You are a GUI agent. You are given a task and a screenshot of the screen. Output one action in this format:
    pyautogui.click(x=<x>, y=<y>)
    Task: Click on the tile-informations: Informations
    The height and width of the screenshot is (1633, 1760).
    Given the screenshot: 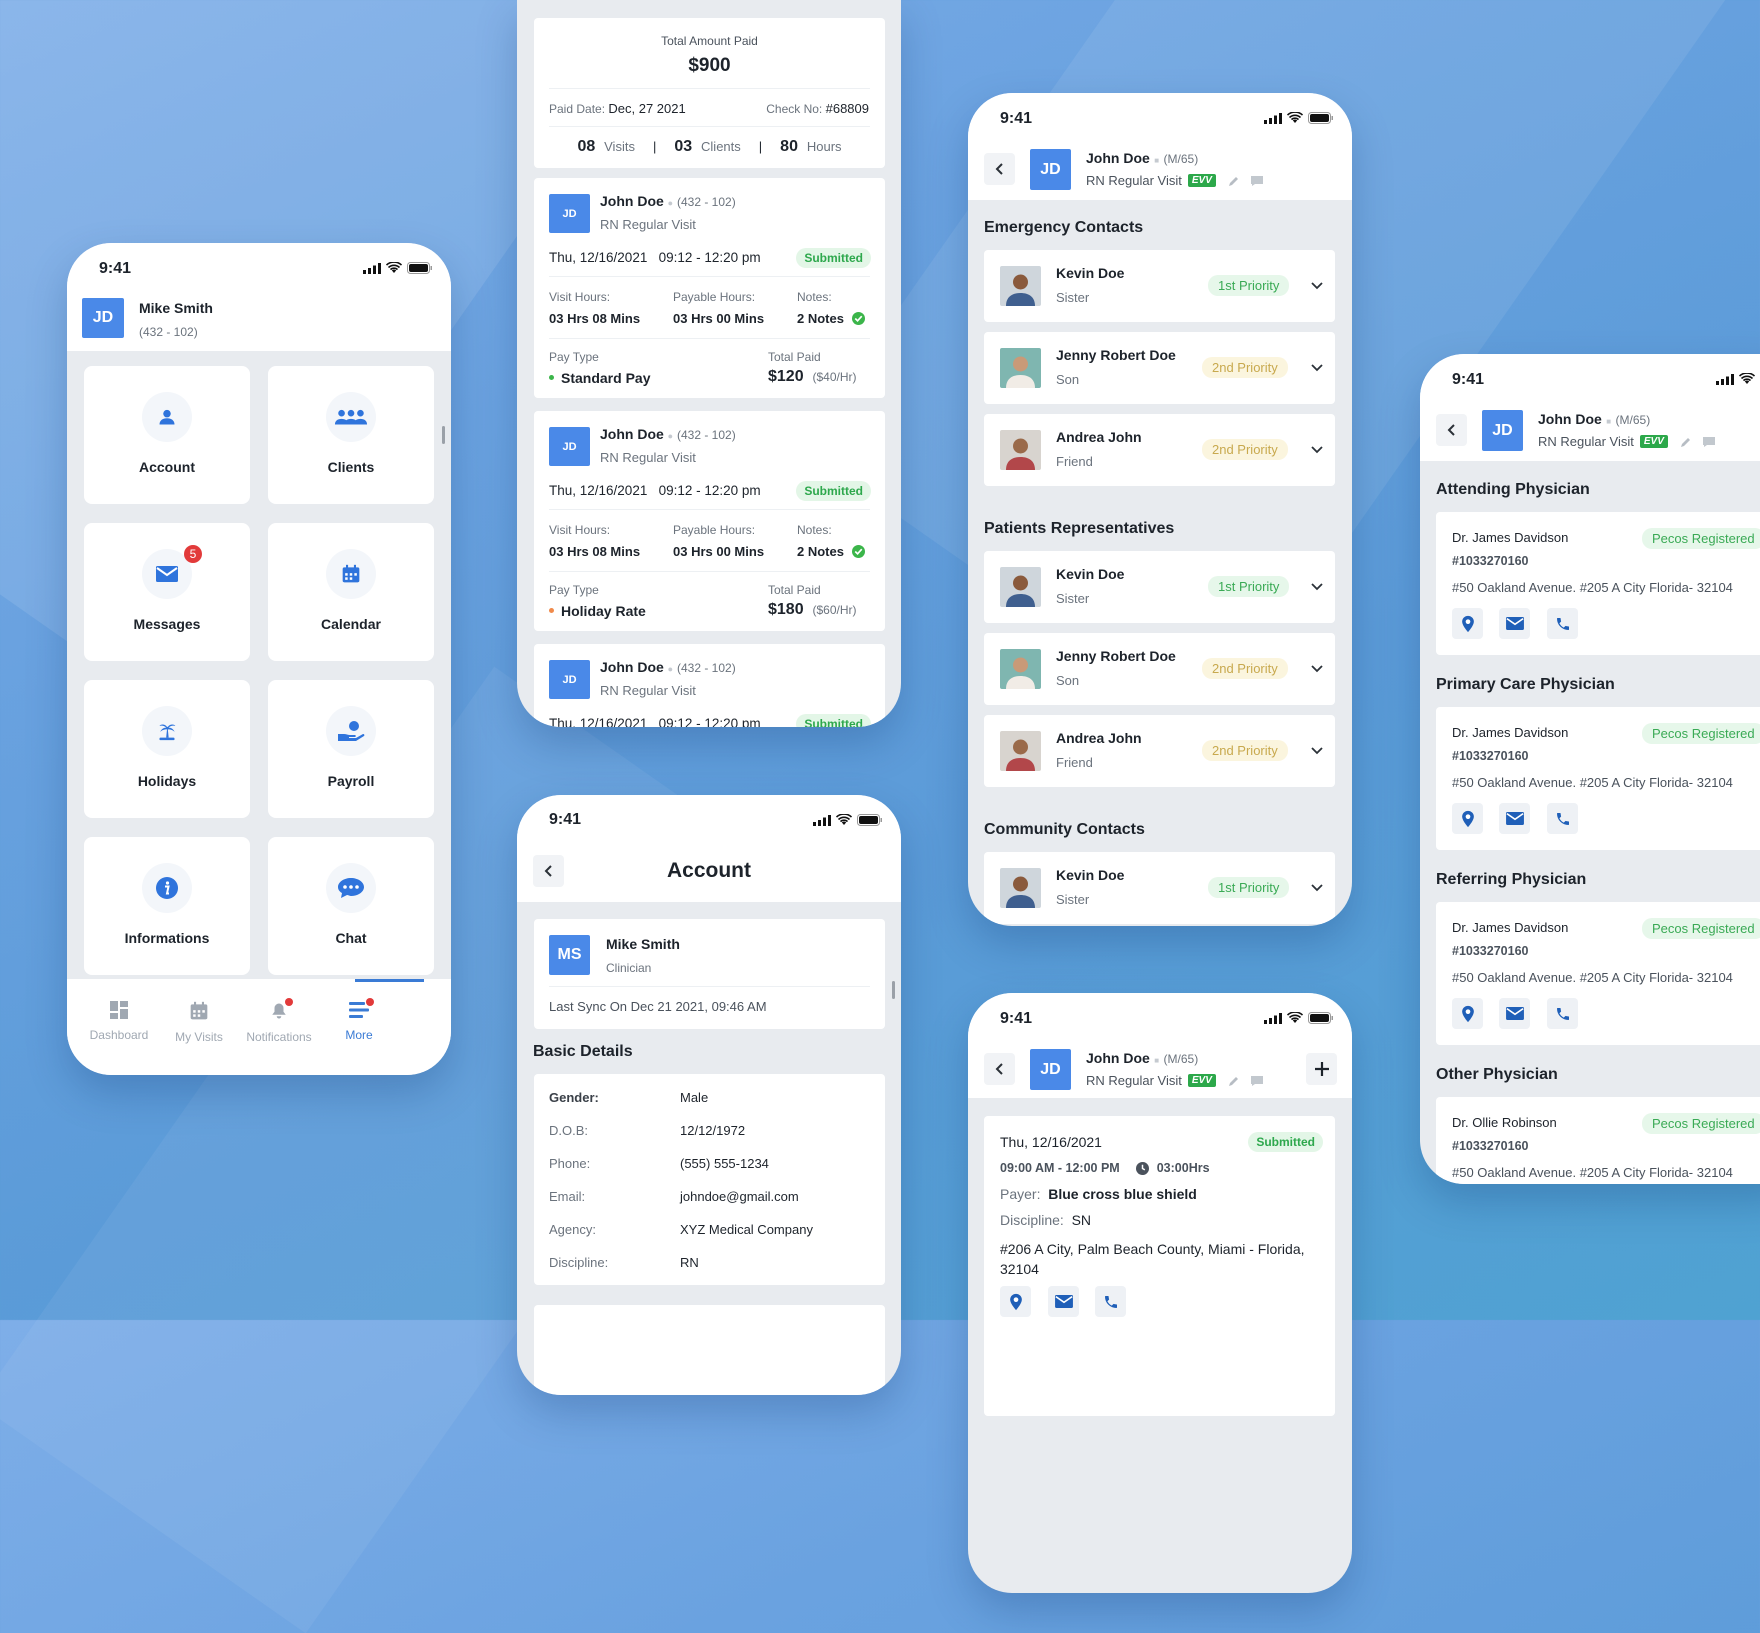 What is the action you would take?
    pyautogui.click(x=167, y=906)
    